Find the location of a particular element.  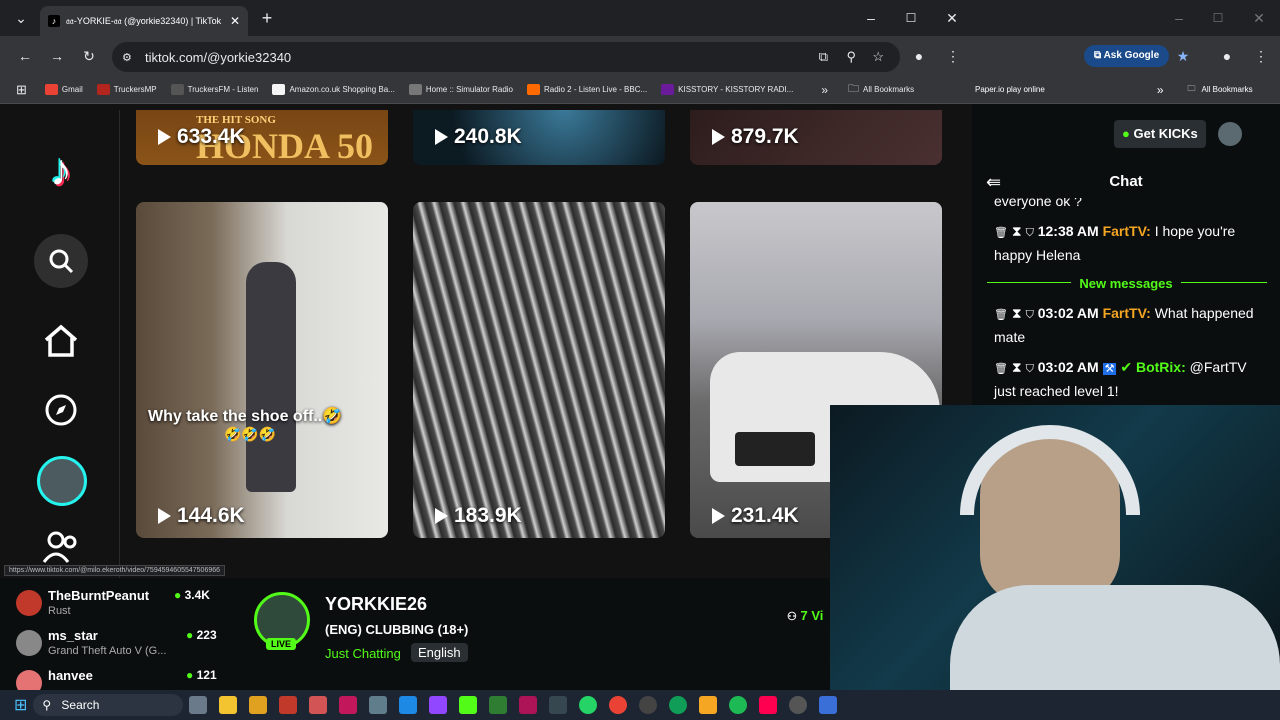

language-tag: English is located at coordinates (439, 652).